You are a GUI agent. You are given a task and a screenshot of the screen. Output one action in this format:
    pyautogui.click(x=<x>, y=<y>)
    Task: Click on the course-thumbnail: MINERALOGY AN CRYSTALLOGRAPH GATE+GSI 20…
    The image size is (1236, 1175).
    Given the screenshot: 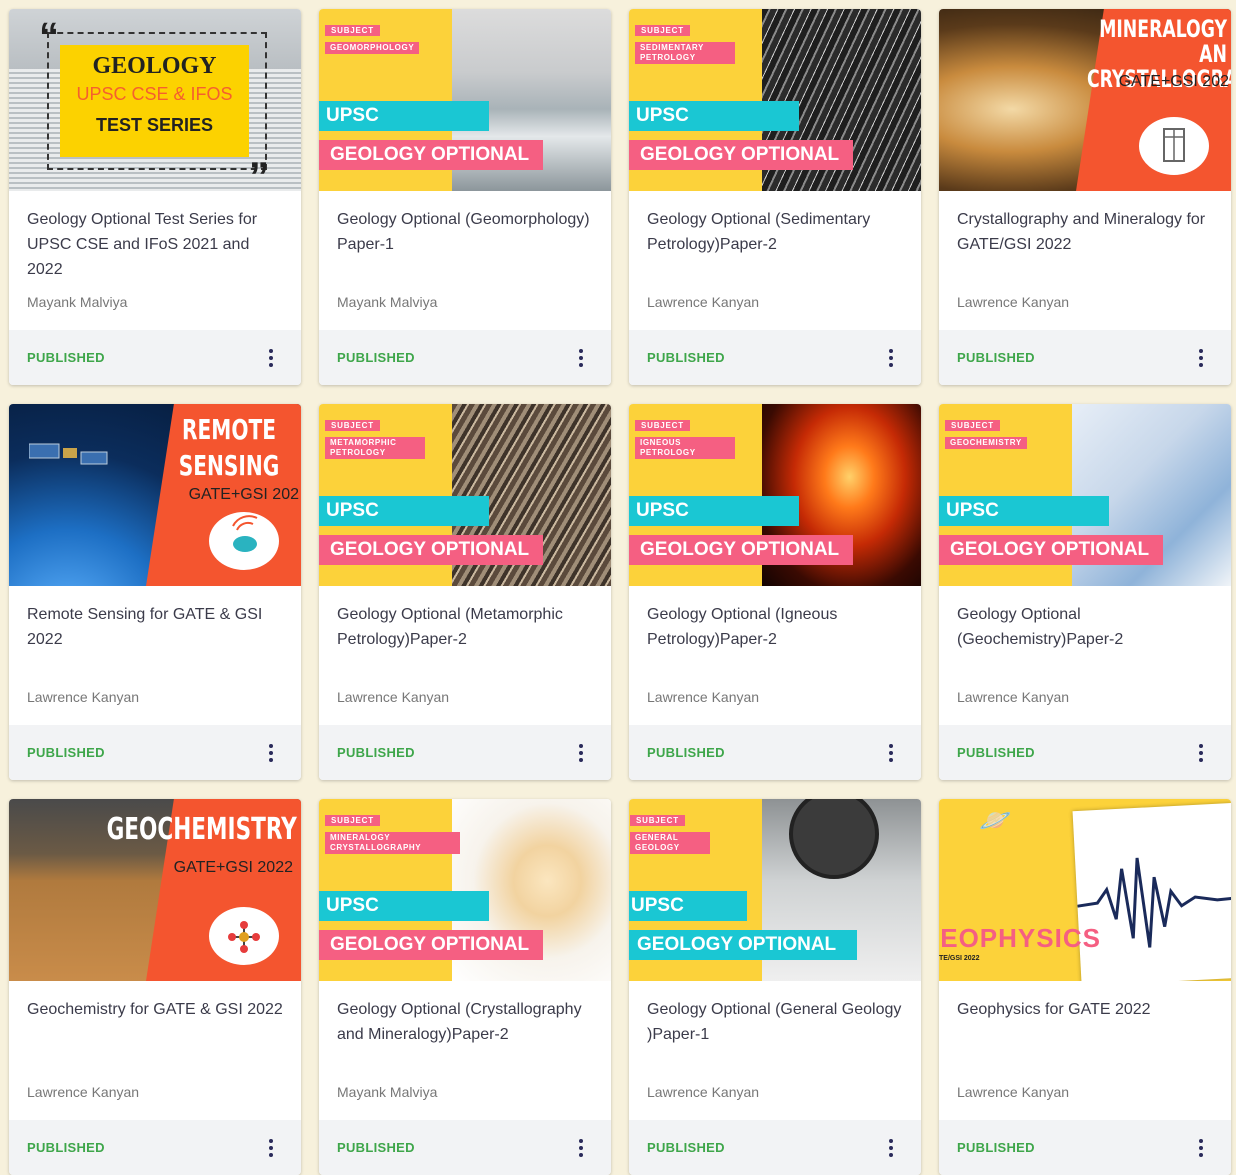 What is the action you would take?
    pyautogui.click(x=1085, y=100)
    